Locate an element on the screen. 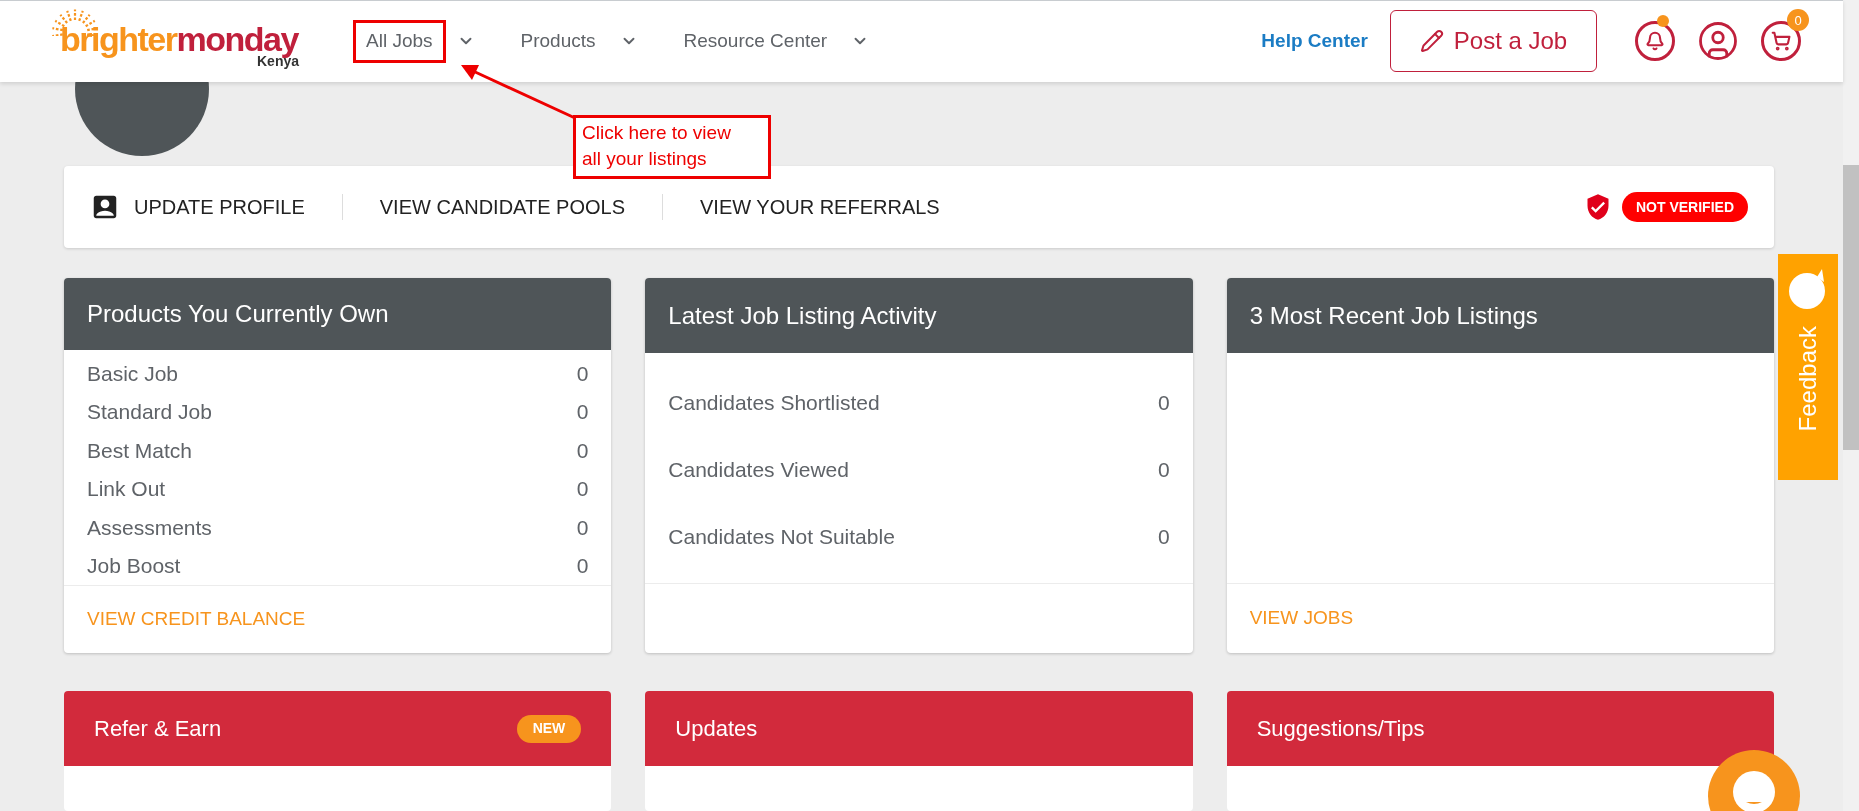 Image resolution: width=1859 pixels, height=811 pixels. card-title: Suggestions/Tips is located at coordinates (1340, 729).